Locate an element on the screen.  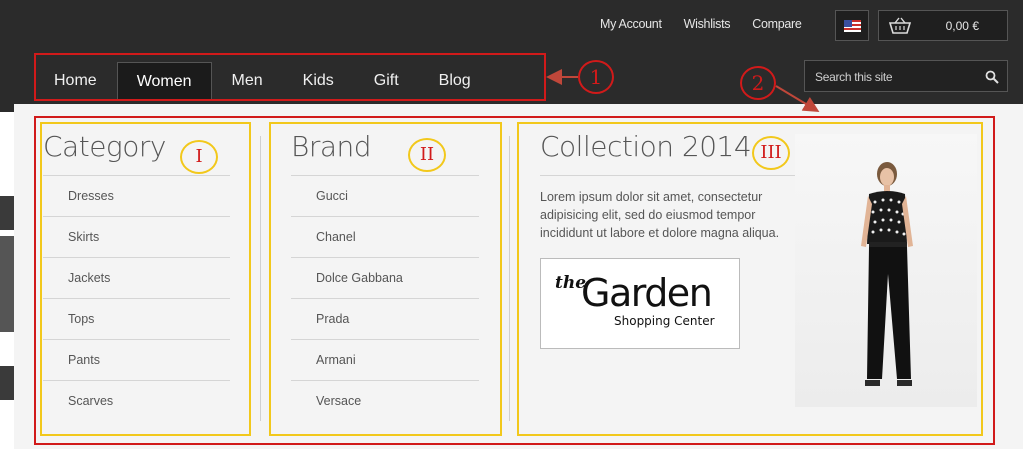
flag-us-icon is located at coordinates (852, 26).